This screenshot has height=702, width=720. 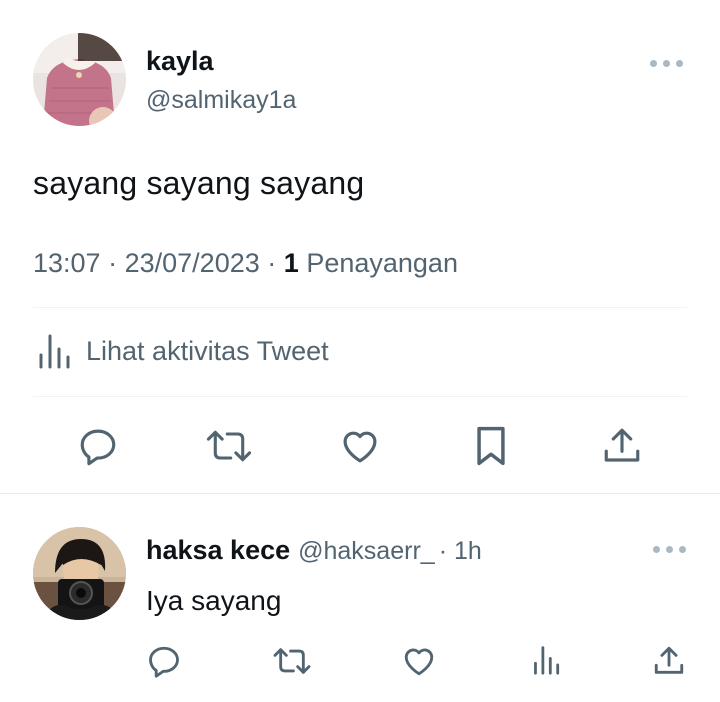 What do you see at coordinates (199, 183) in the screenshot?
I see `tweet-text: sayang sayang sayang` at bounding box center [199, 183].